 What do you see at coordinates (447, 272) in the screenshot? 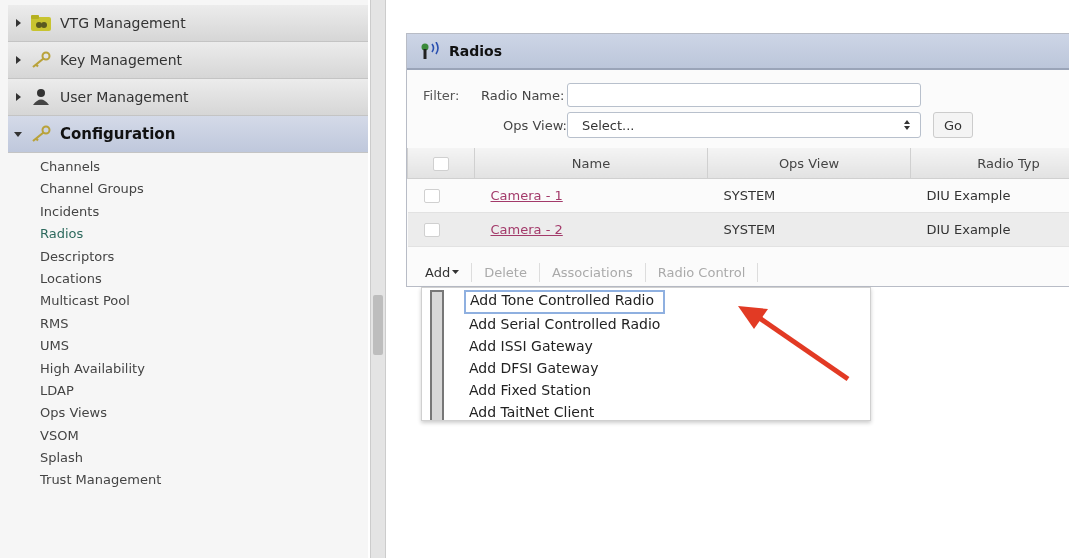
I see `toolbar-button: Add` at bounding box center [447, 272].